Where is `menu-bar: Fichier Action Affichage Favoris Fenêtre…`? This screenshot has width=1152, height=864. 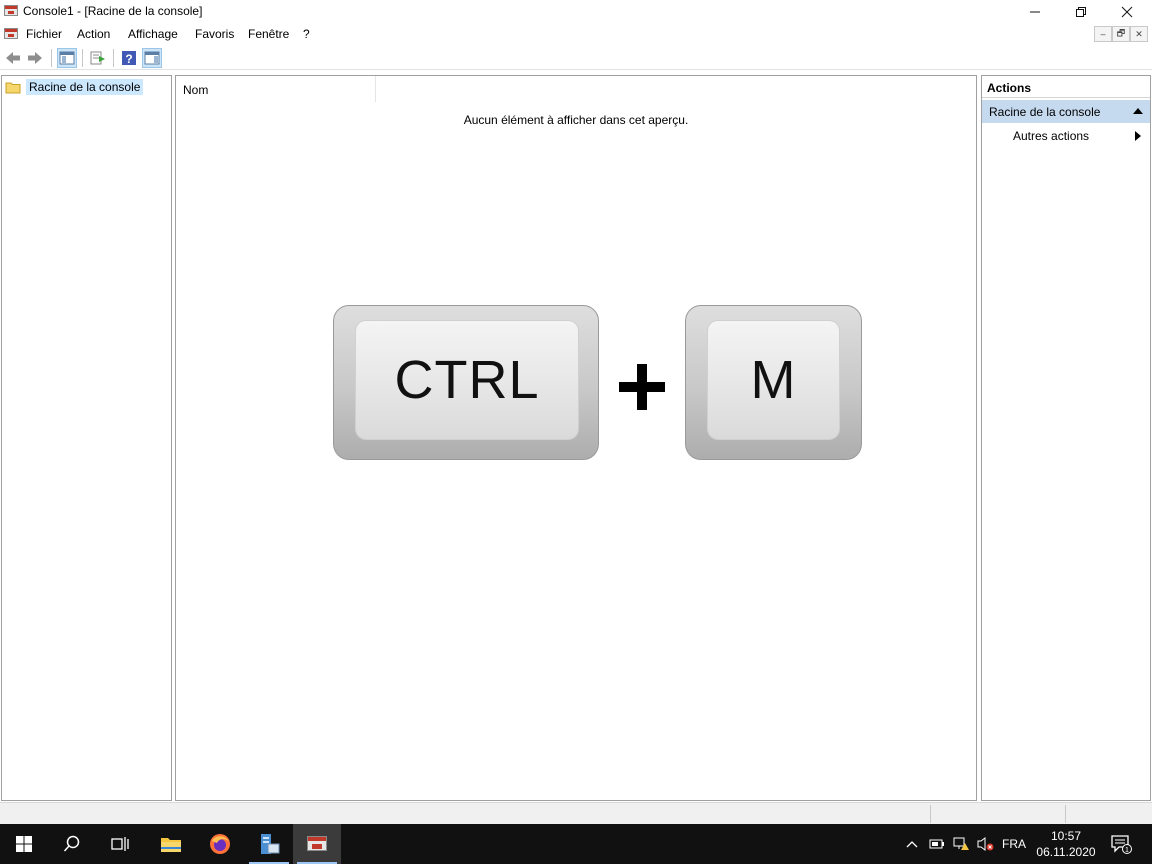 menu-bar: Fichier Action Affichage Favoris Fenêtre… is located at coordinates (576, 34).